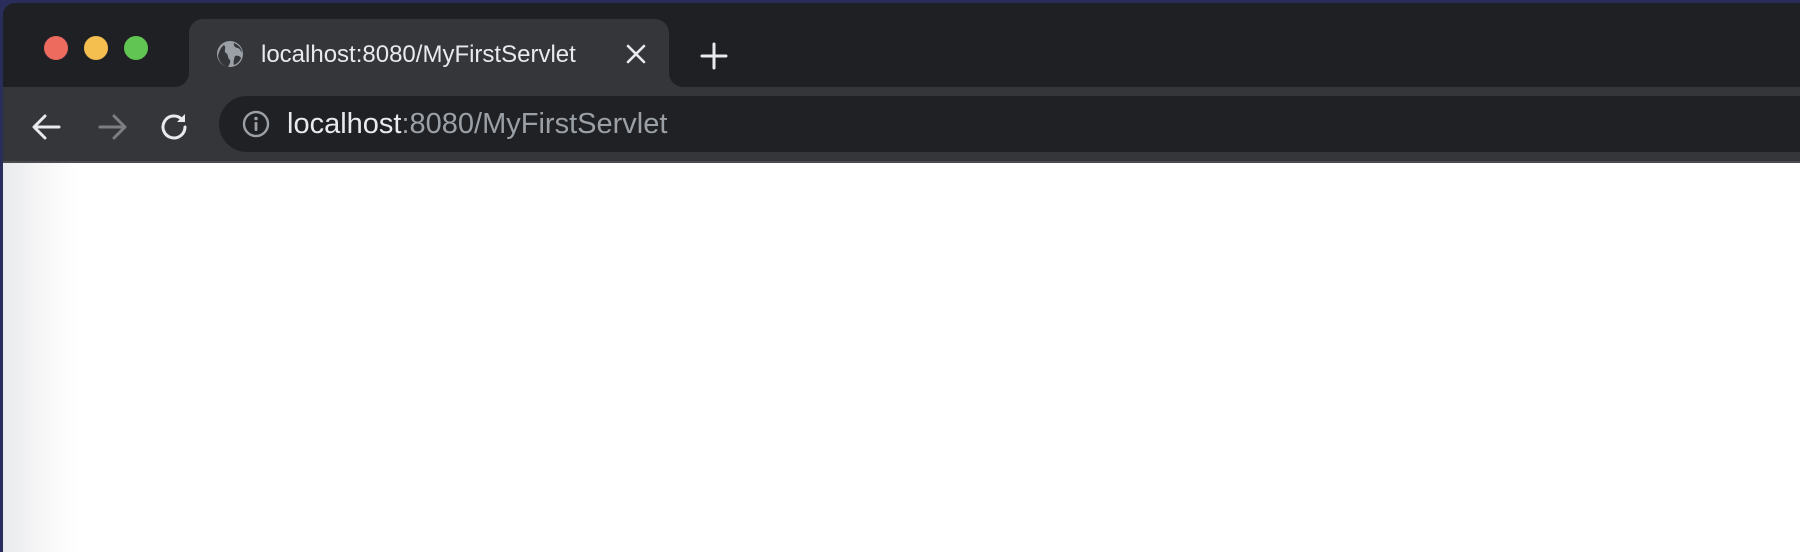  What do you see at coordinates (1009, 124) in the screenshot?
I see `address-bar: localhost:8080/MyFirstServlet` at bounding box center [1009, 124].